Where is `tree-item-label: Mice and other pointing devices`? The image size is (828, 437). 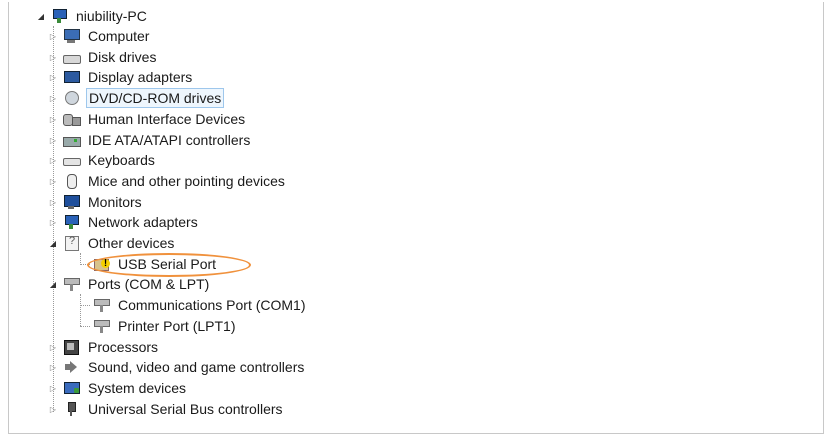 tree-item-label: Mice and other pointing devices is located at coordinates (186, 181).